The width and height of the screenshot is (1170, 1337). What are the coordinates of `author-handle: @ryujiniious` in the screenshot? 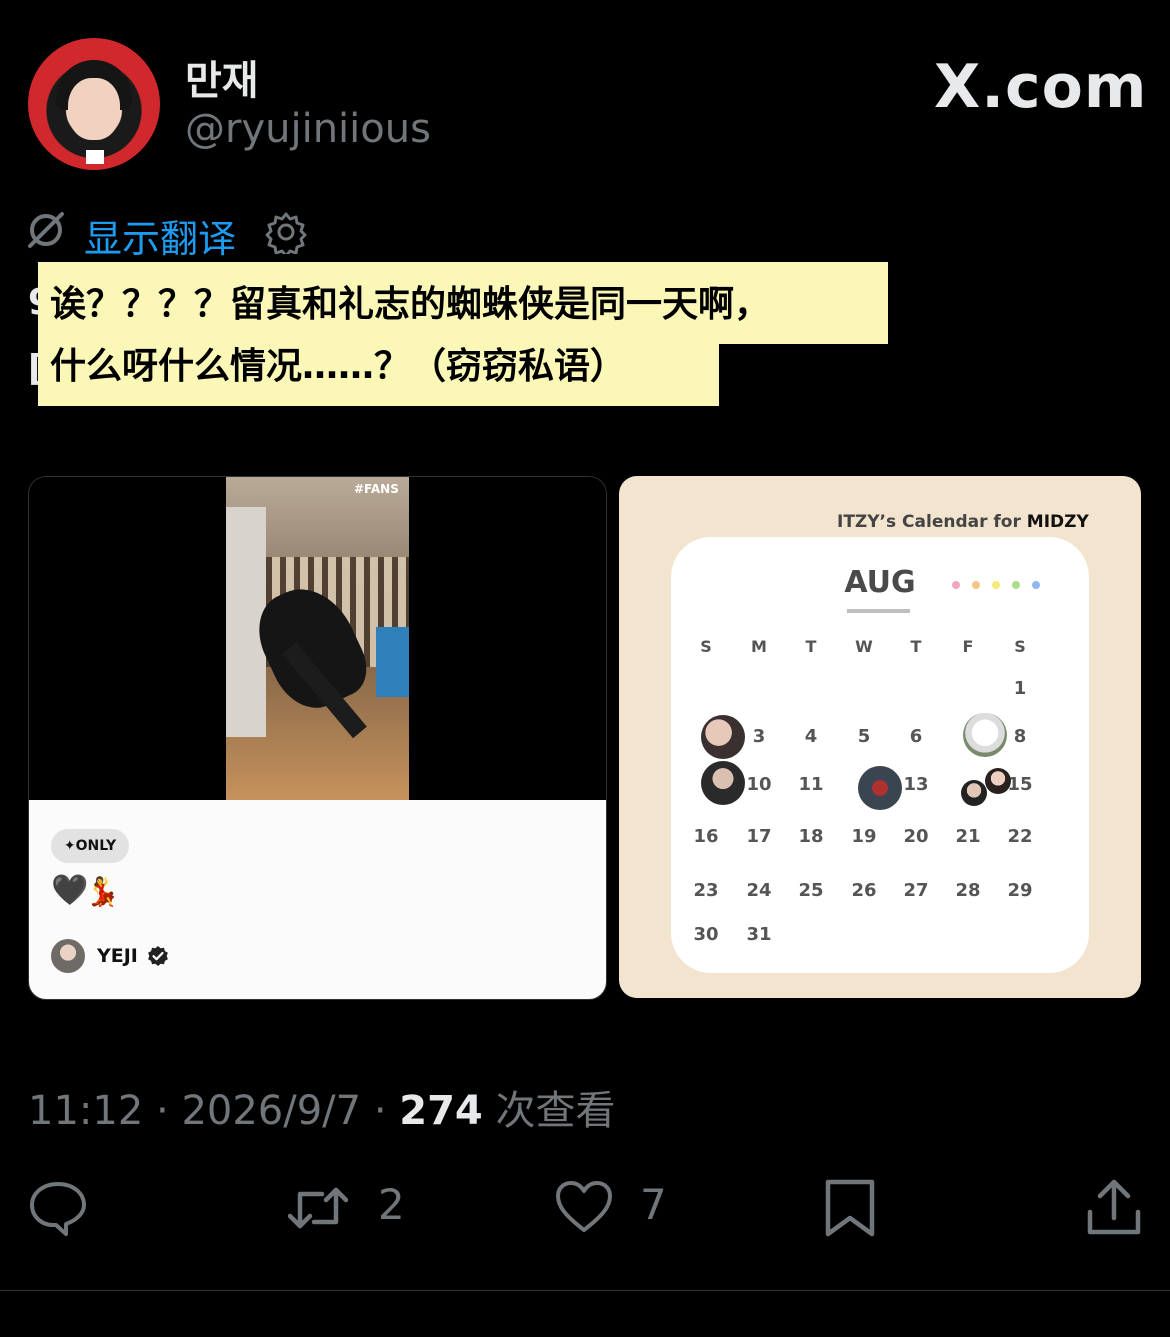 It's located at (308, 129).